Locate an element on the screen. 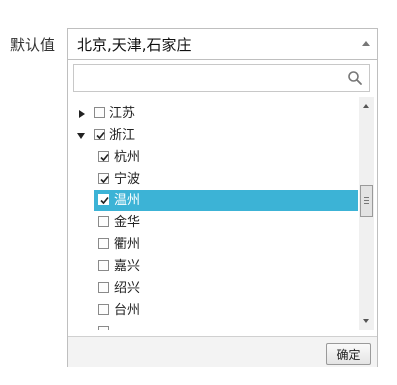  tree-row-jinhua: 金华 is located at coordinates (213, 222).